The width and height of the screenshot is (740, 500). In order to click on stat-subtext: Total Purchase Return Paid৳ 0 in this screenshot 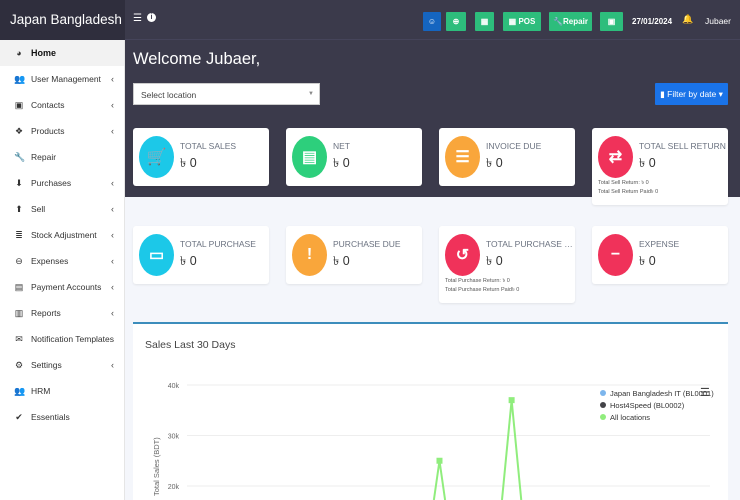, I will do `click(482, 290)`.